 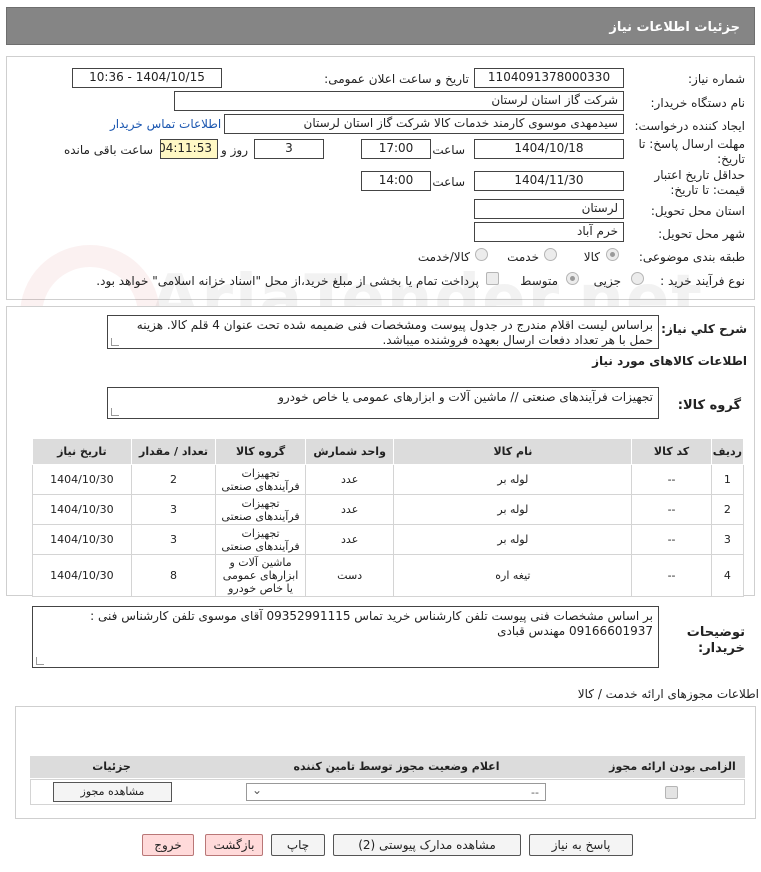 I want to click on purchase-type-label: نوع فرآیند خرید :, so click(x=702, y=281).